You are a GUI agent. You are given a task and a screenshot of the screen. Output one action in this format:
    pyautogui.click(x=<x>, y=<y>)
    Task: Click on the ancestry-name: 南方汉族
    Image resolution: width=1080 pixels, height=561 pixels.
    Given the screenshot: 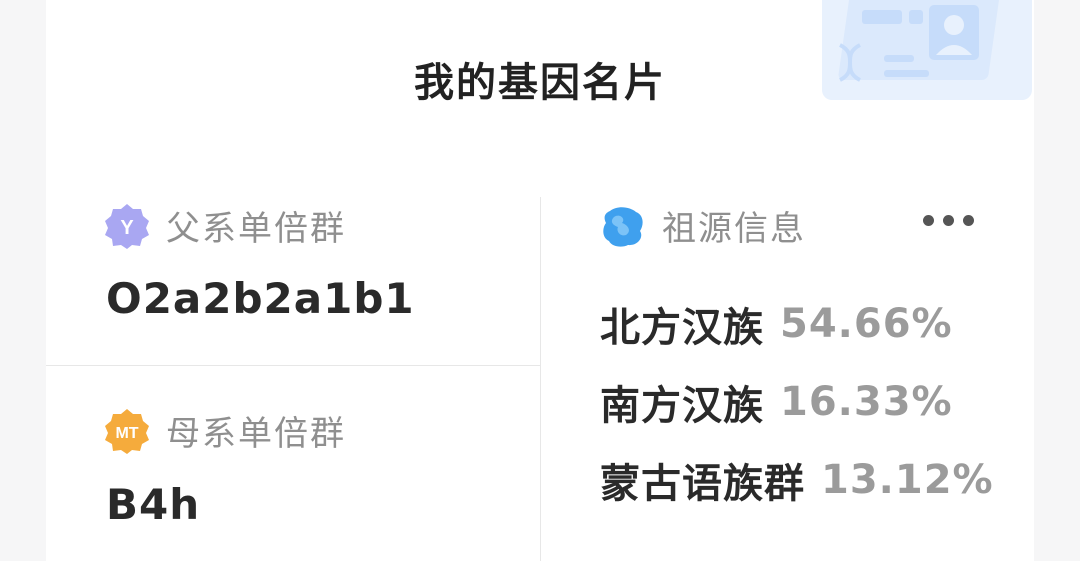 What is the action you would take?
    pyautogui.click(x=682, y=406)
    